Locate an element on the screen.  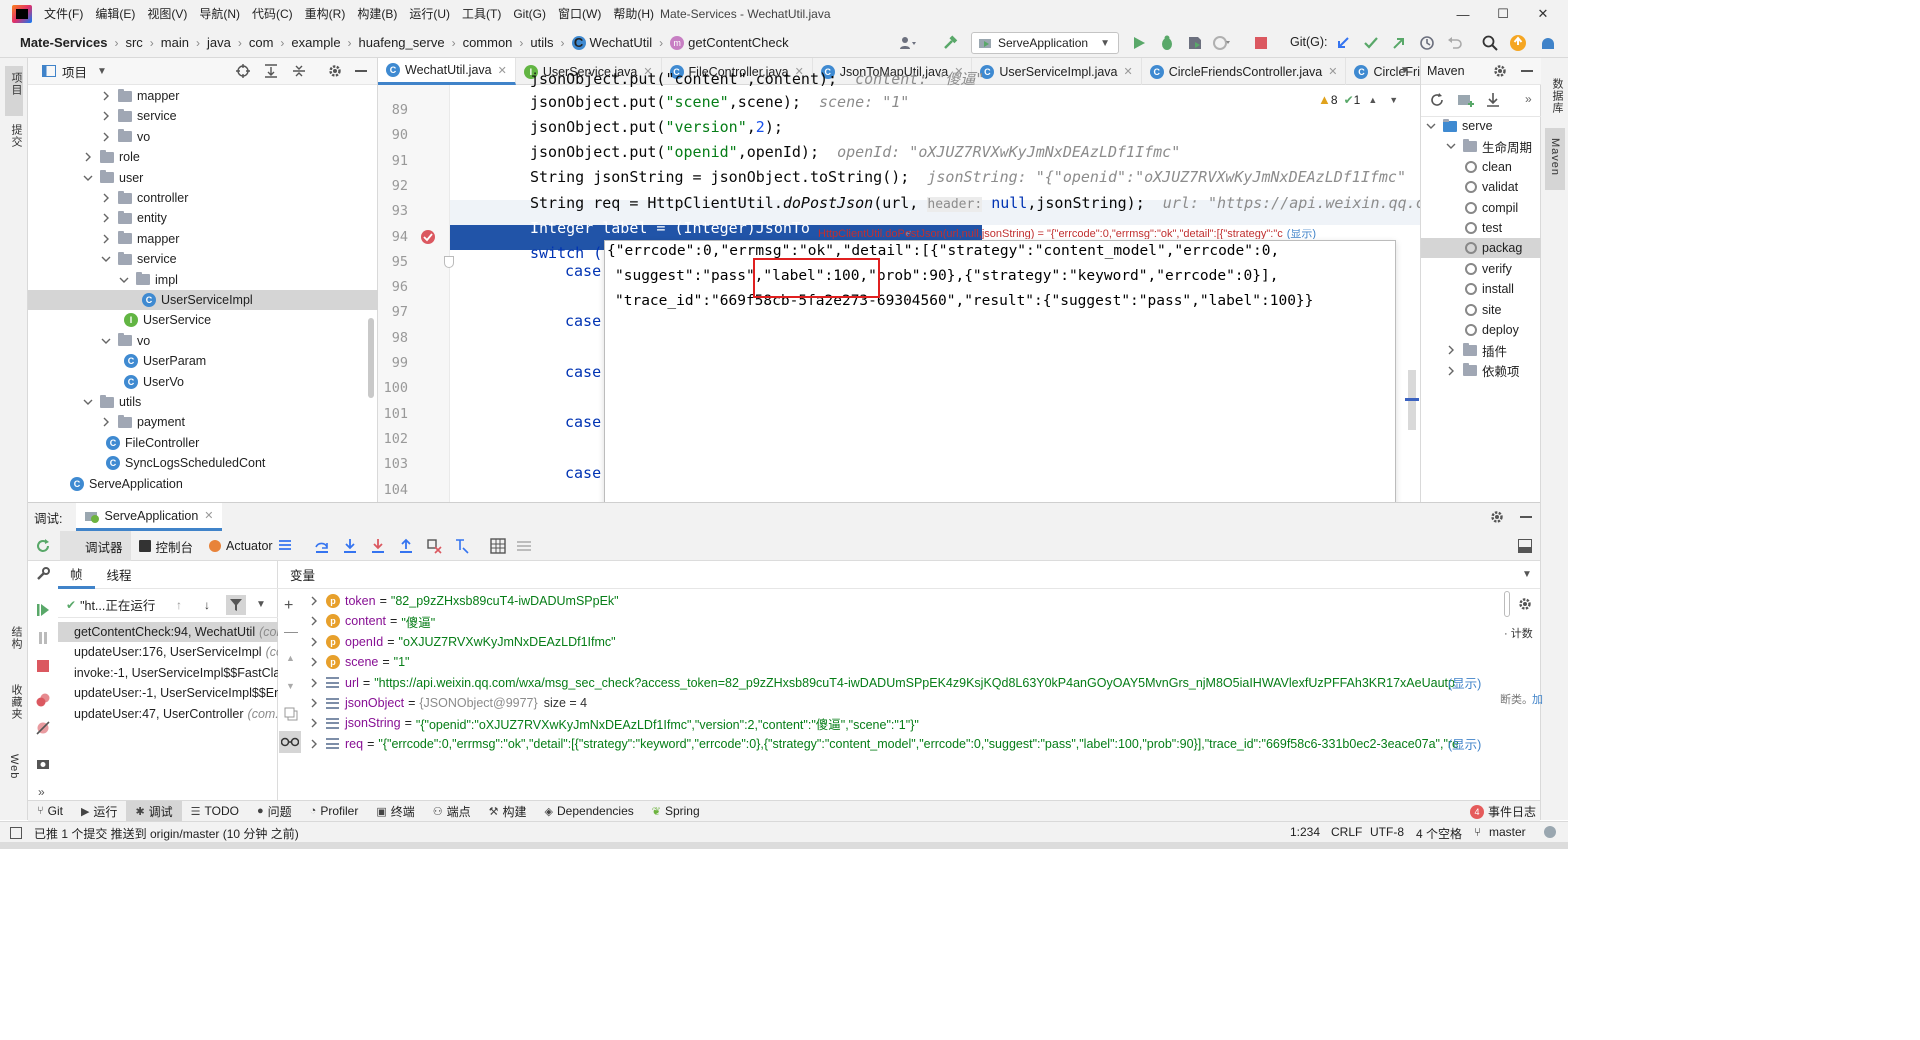
lock-icon is located at coordinates (1550, 832).